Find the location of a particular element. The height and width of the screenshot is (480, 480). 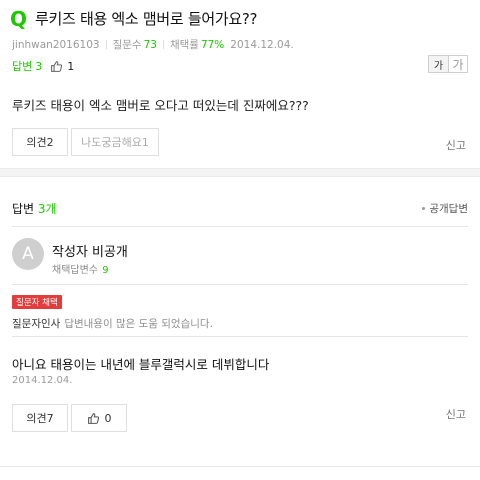

answer-like-count: 0 is located at coordinates (108, 418).